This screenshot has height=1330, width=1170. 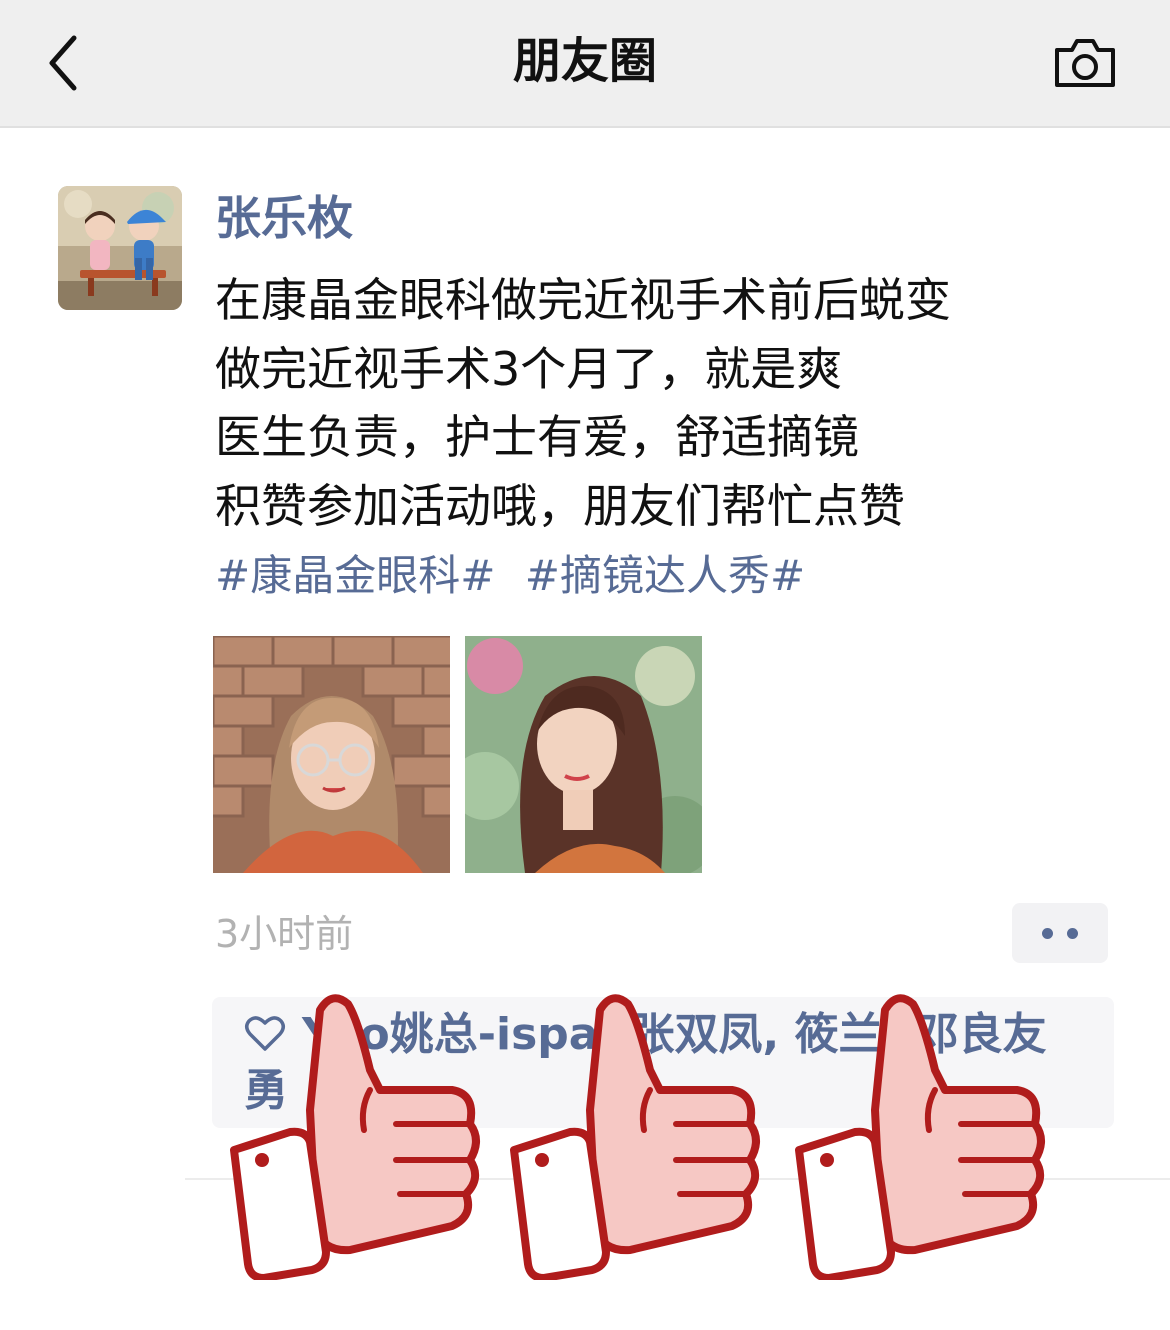 I want to click on camera-button, so click(x=1087, y=66).